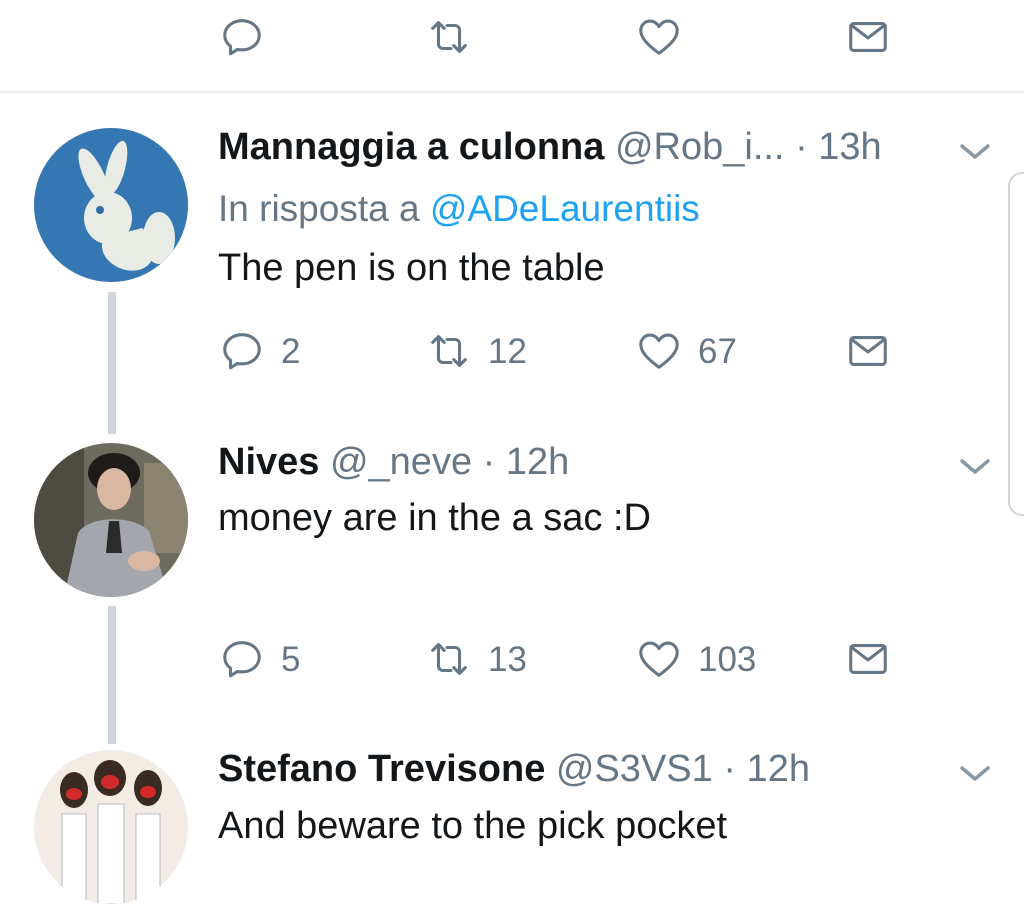  What do you see at coordinates (291, 659) in the screenshot?
I see `reply-count: 5` at bounding box center [291, 659].